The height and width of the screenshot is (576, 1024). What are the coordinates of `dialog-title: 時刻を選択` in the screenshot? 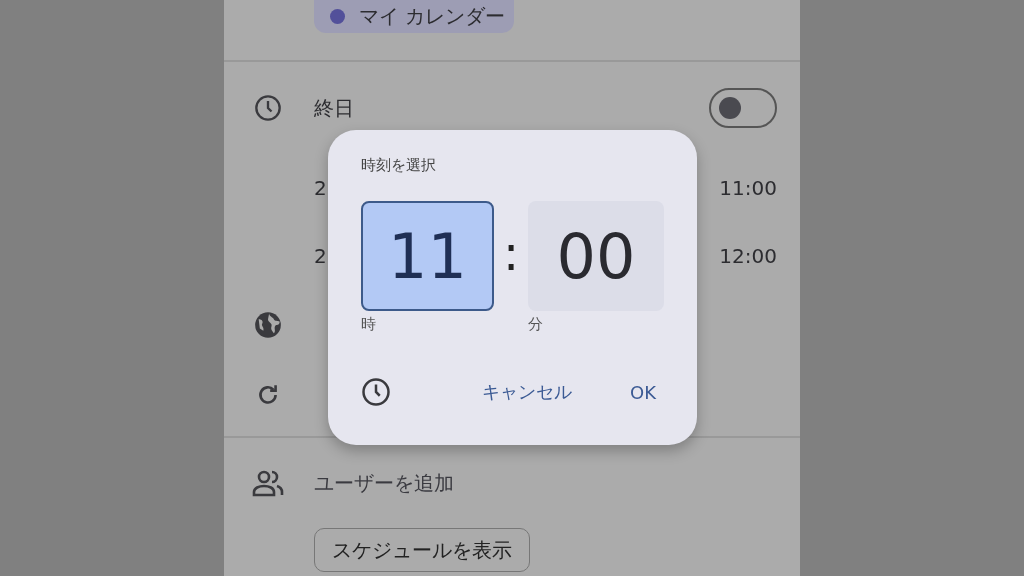 It's located at (399, 165).